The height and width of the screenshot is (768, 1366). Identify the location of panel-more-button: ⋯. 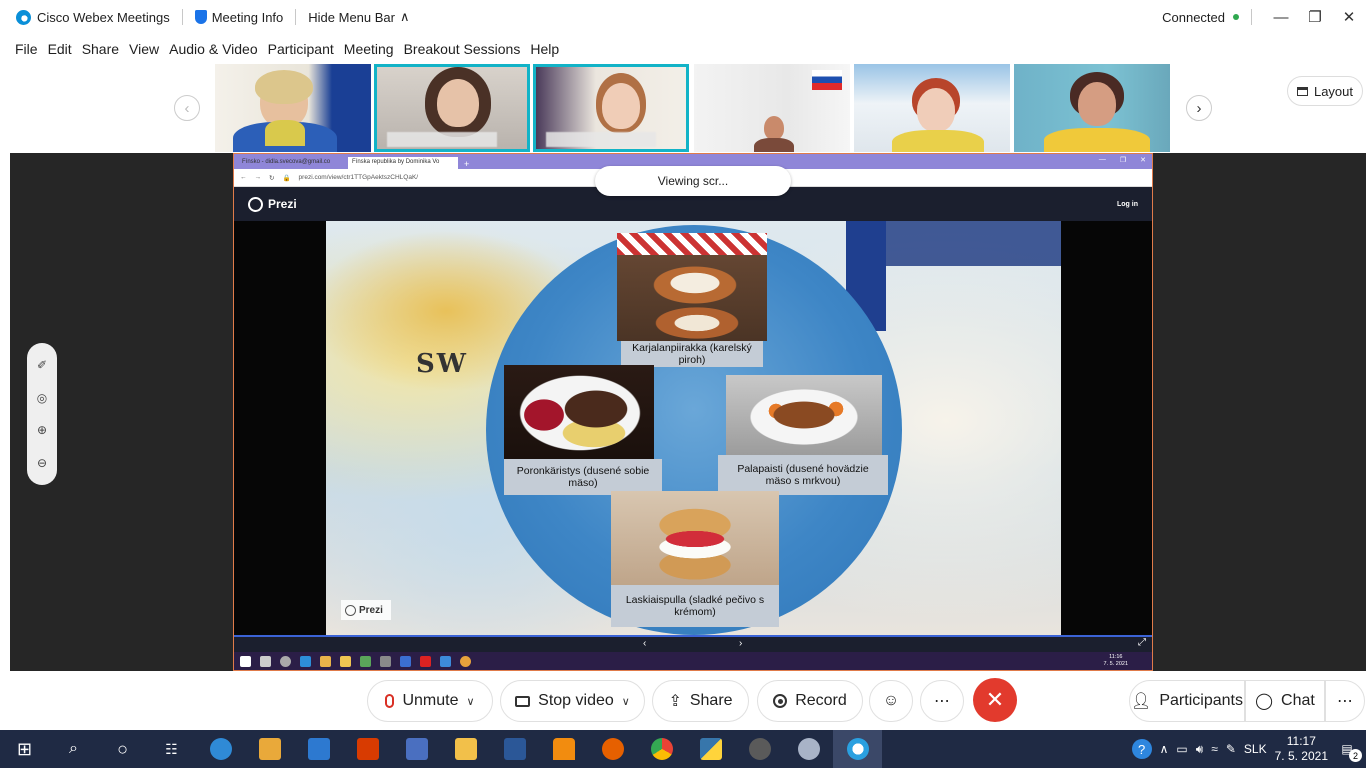
(1345, 701).